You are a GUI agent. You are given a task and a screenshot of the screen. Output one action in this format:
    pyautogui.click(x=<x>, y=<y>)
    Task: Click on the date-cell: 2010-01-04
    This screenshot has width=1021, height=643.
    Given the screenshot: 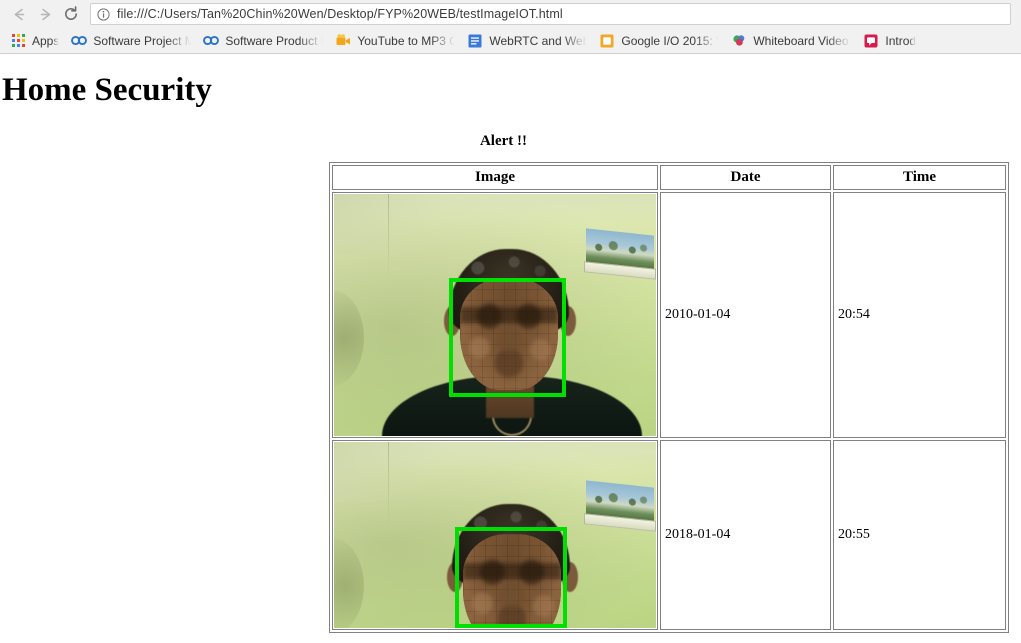 What is the action you would take?
    pyautogui.click(x=746, y=315)
    